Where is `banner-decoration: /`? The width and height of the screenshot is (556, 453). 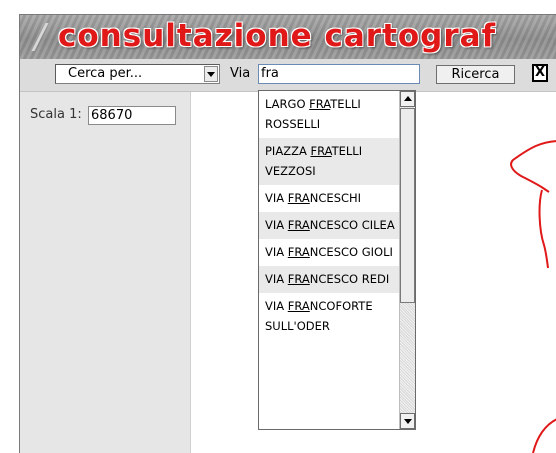
banner-decoration: / is located at coordinates (40, 37).